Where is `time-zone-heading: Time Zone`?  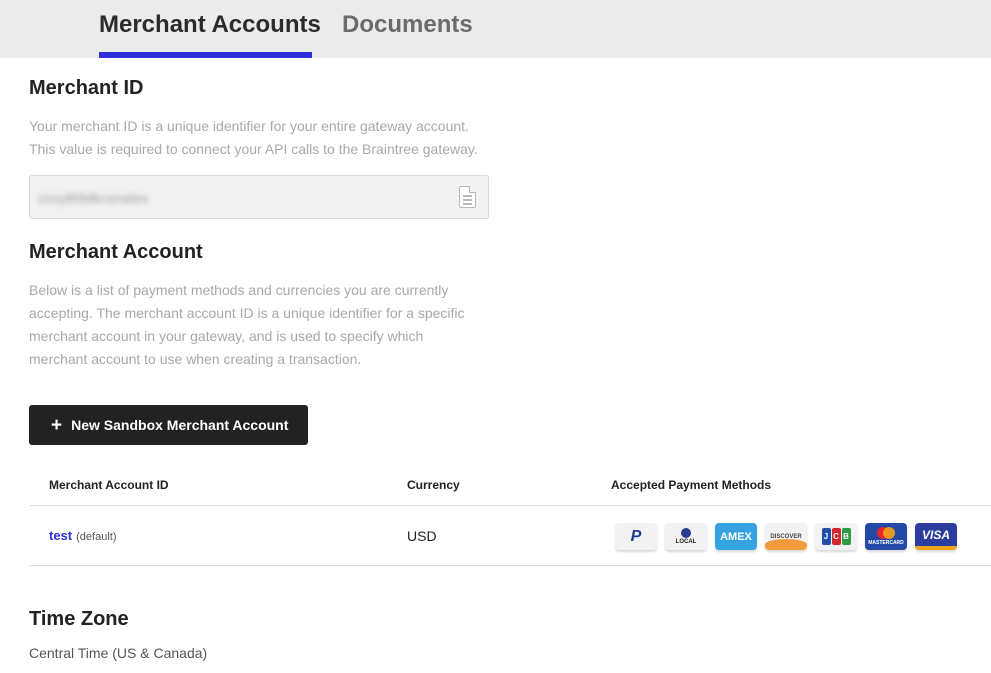
time-zone-heading: Time Zone is located at coordinates (79, 619).